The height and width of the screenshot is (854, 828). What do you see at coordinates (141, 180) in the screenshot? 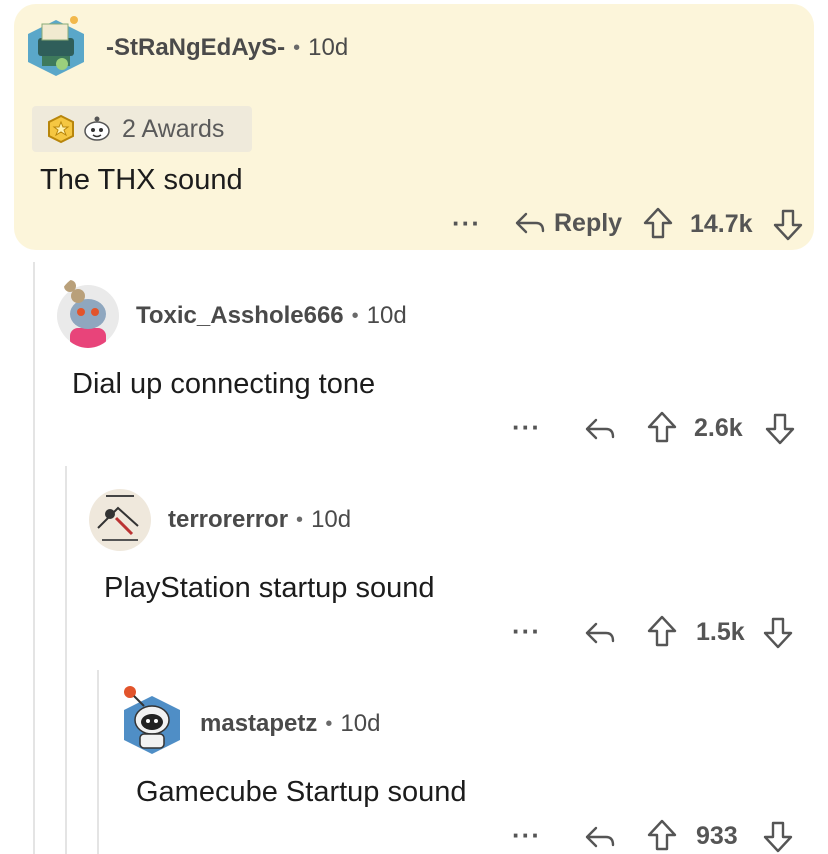
I see `comment-body: The THX sound` at bounding box center [141, 180].